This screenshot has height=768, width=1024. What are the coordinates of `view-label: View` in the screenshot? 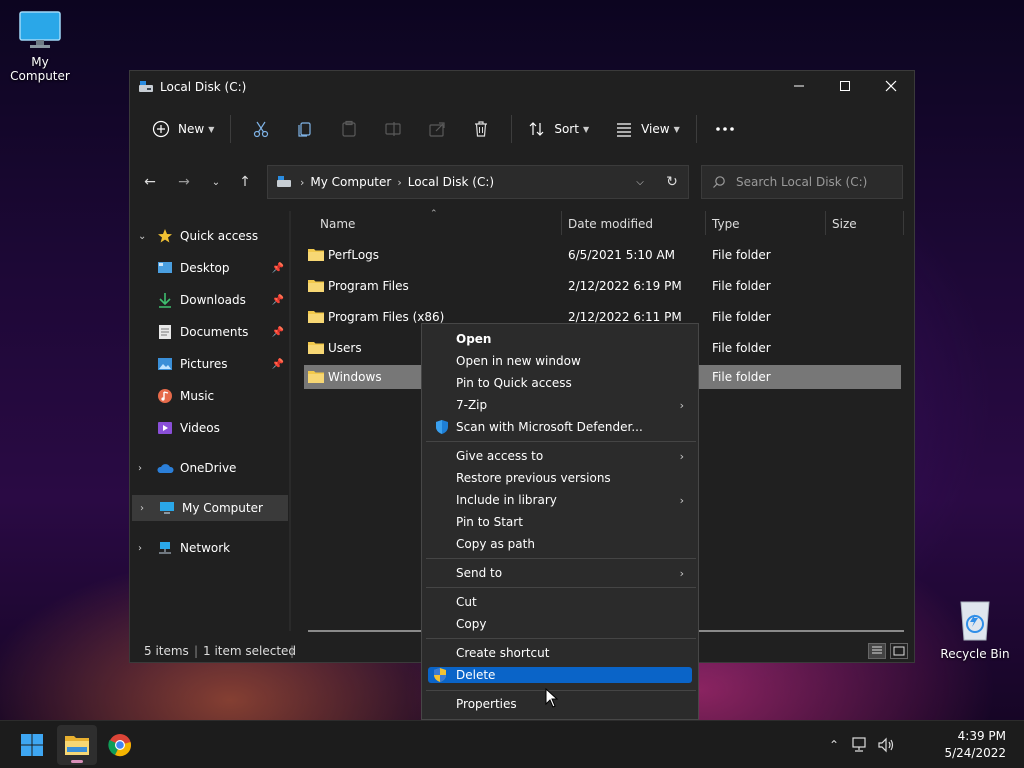 It's located at (655, 129).